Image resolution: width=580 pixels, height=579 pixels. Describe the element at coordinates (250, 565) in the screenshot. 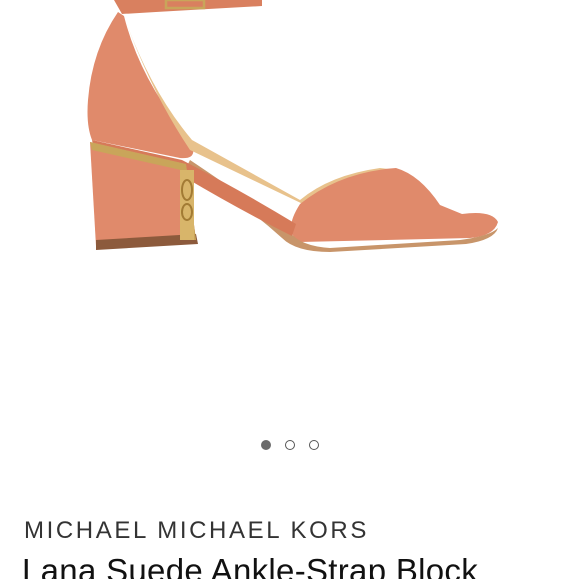

I see `product-title: Lana Suede Ankle-Strap Block` at that location.